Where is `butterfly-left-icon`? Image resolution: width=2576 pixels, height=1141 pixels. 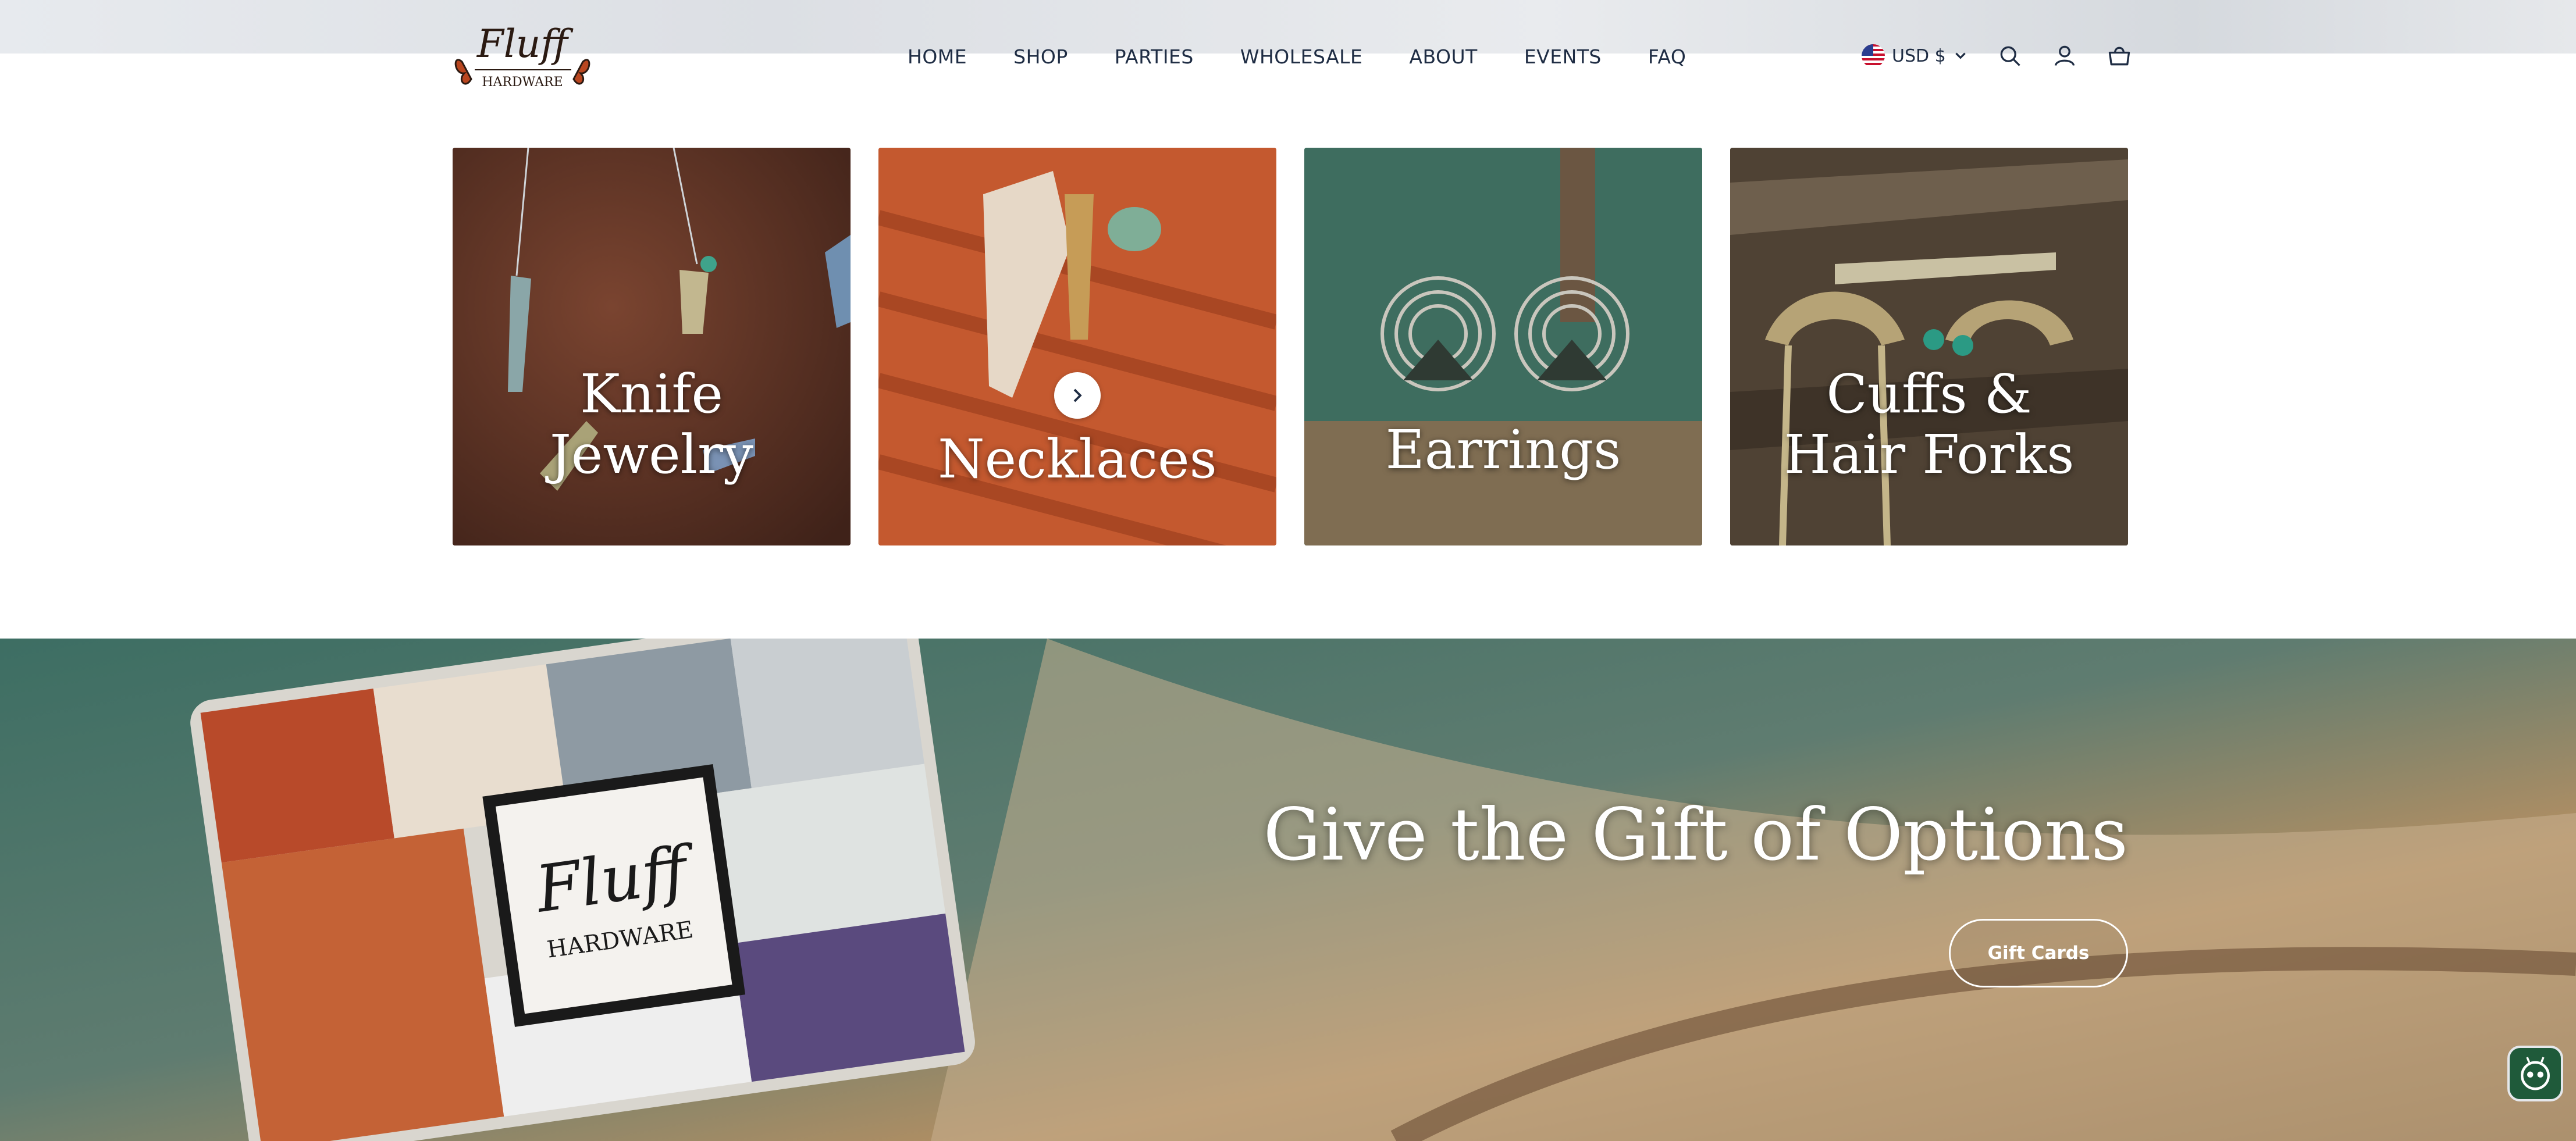
butterfly-left-icon is located at coordinates (463, 72).